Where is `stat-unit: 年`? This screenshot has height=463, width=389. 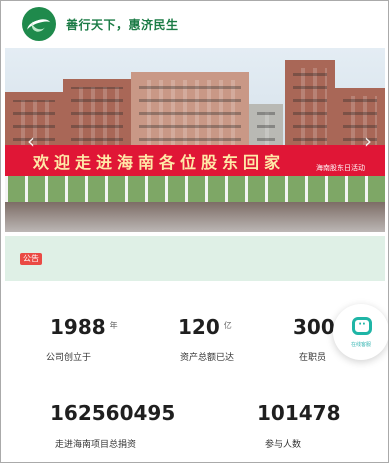
stat-unit: 年 is located at coordinates (113, 325).